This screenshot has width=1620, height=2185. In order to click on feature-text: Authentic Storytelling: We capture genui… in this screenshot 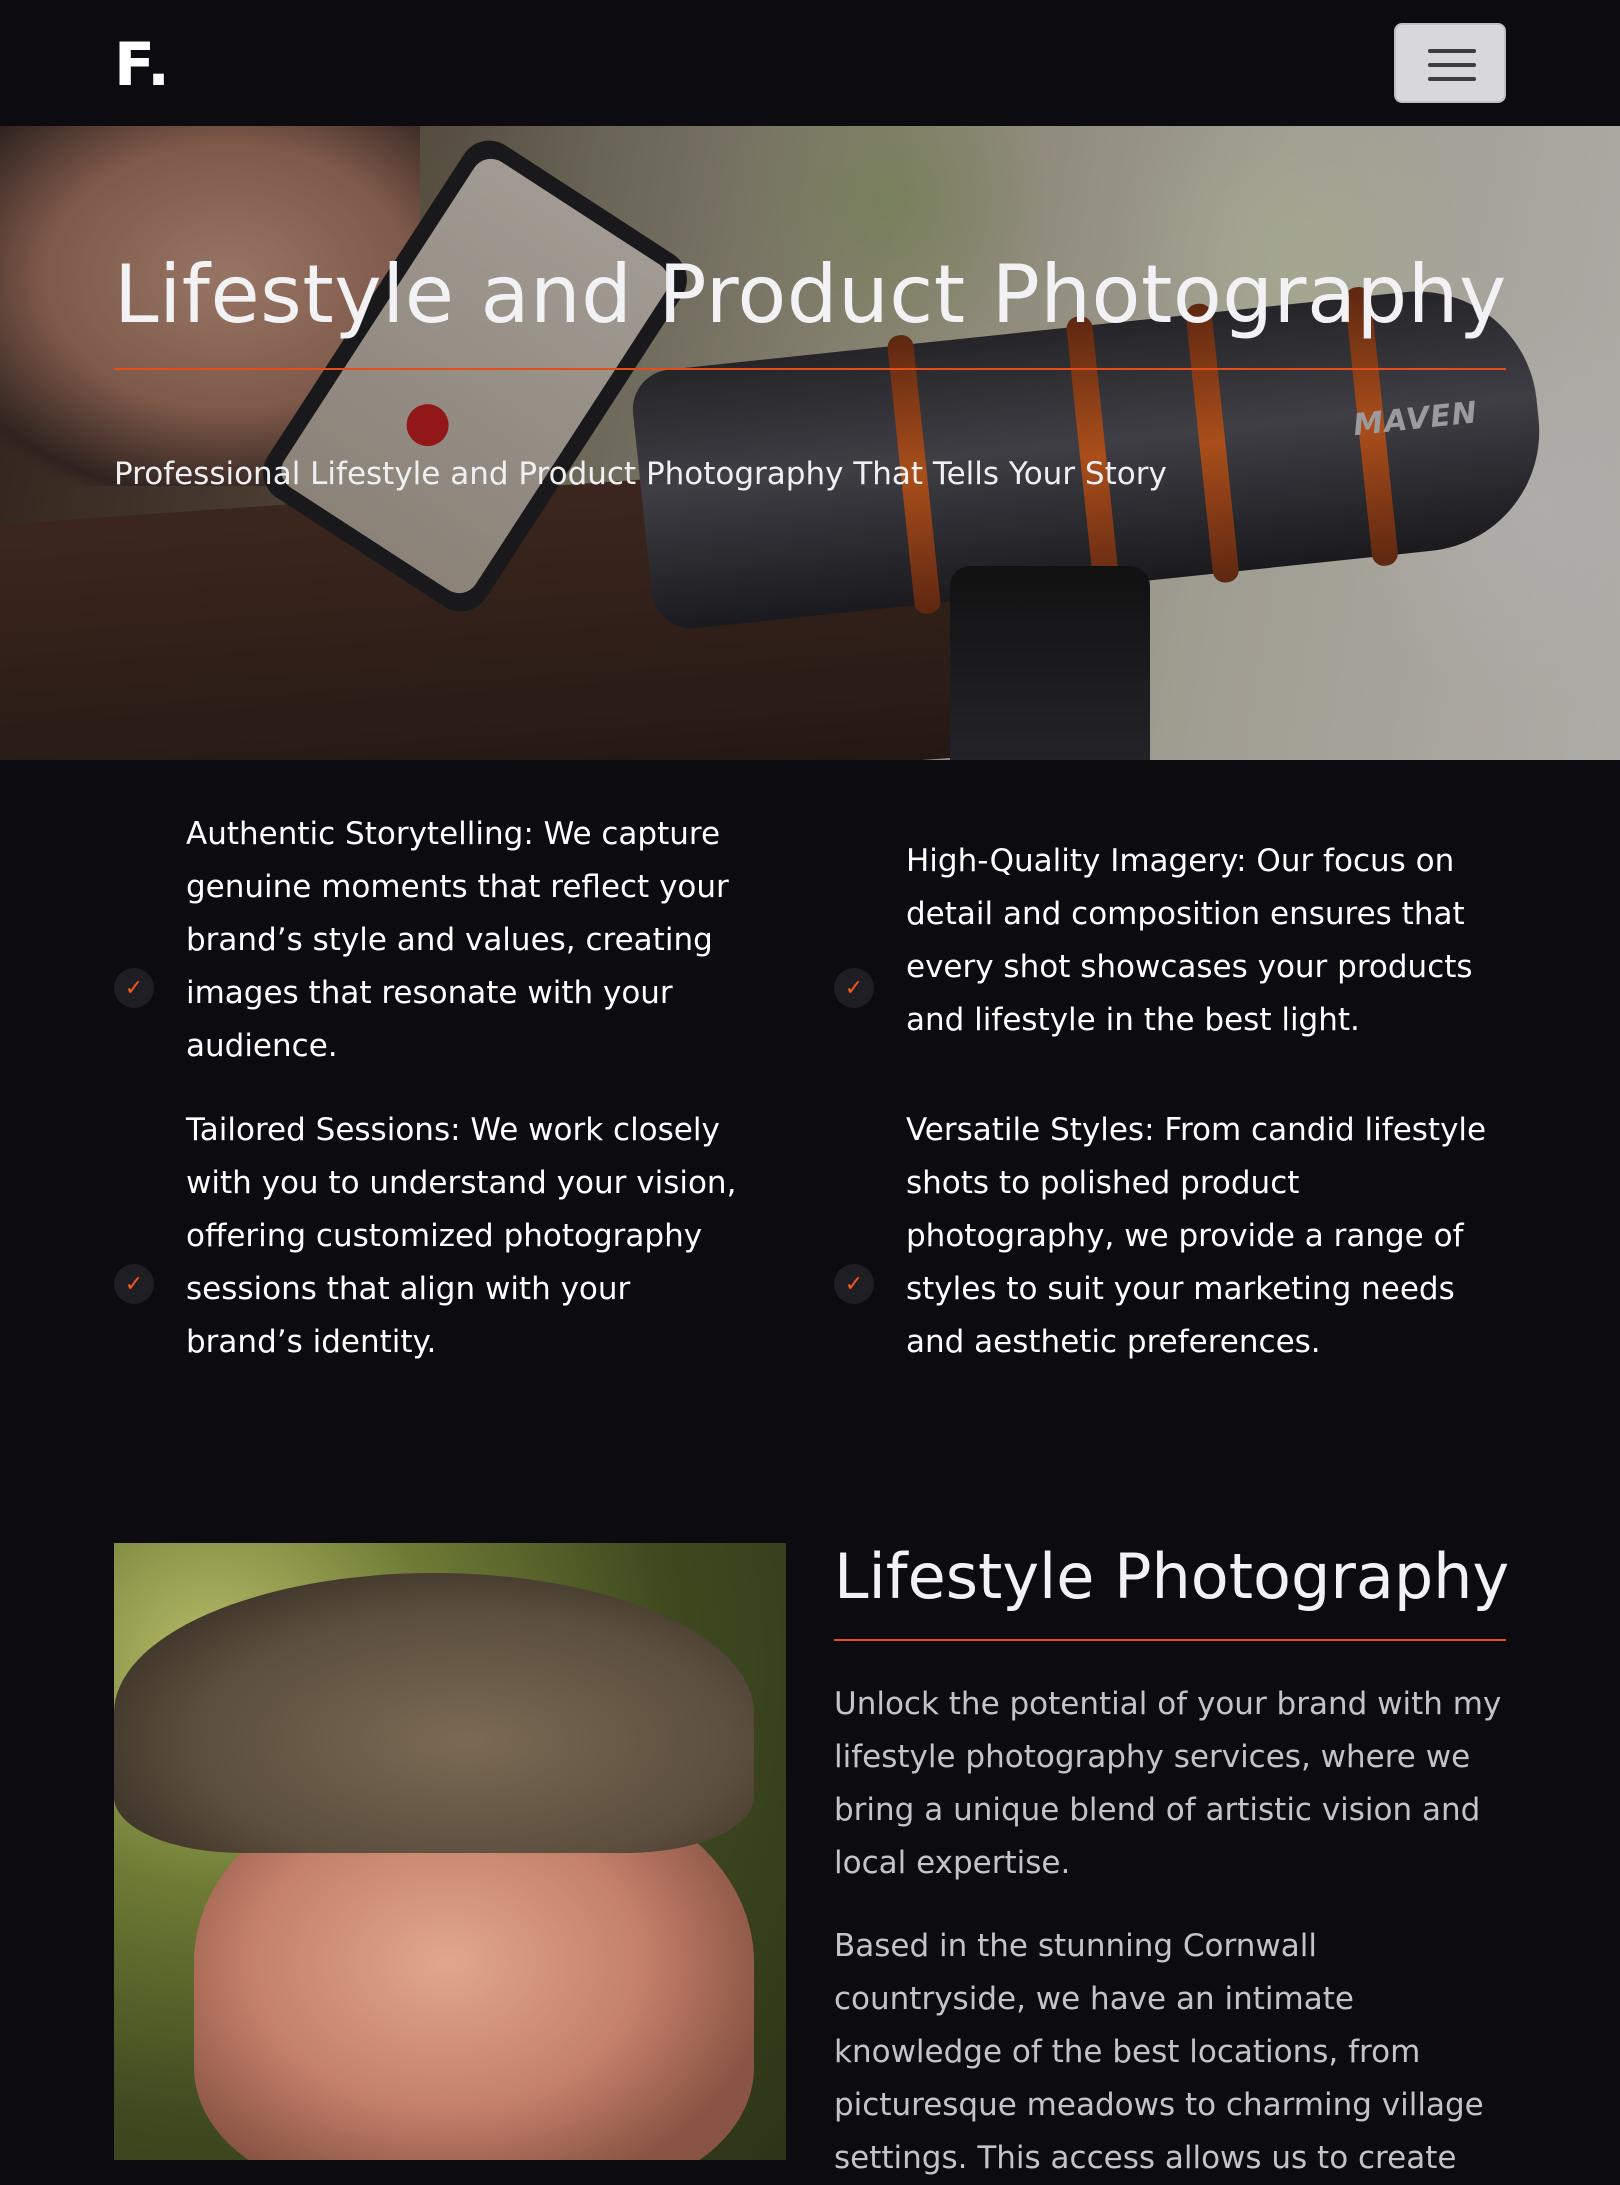, I will do `click(457, 940)`.